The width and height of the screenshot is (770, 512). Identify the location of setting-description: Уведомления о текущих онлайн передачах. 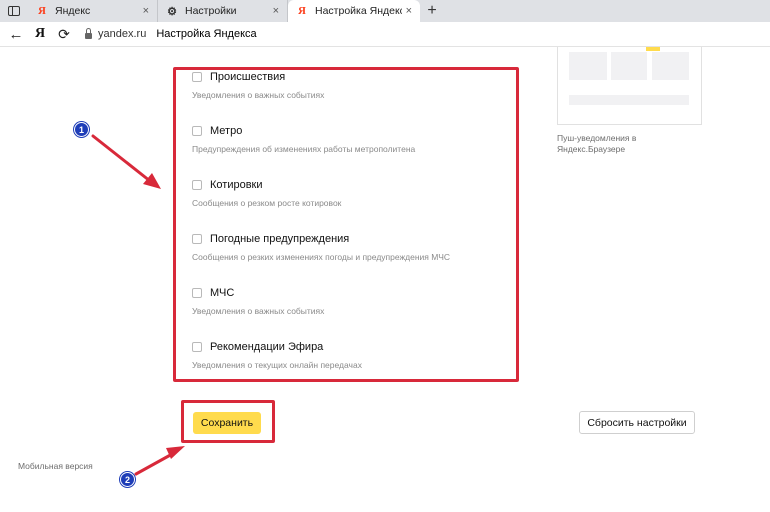
(277, 365).